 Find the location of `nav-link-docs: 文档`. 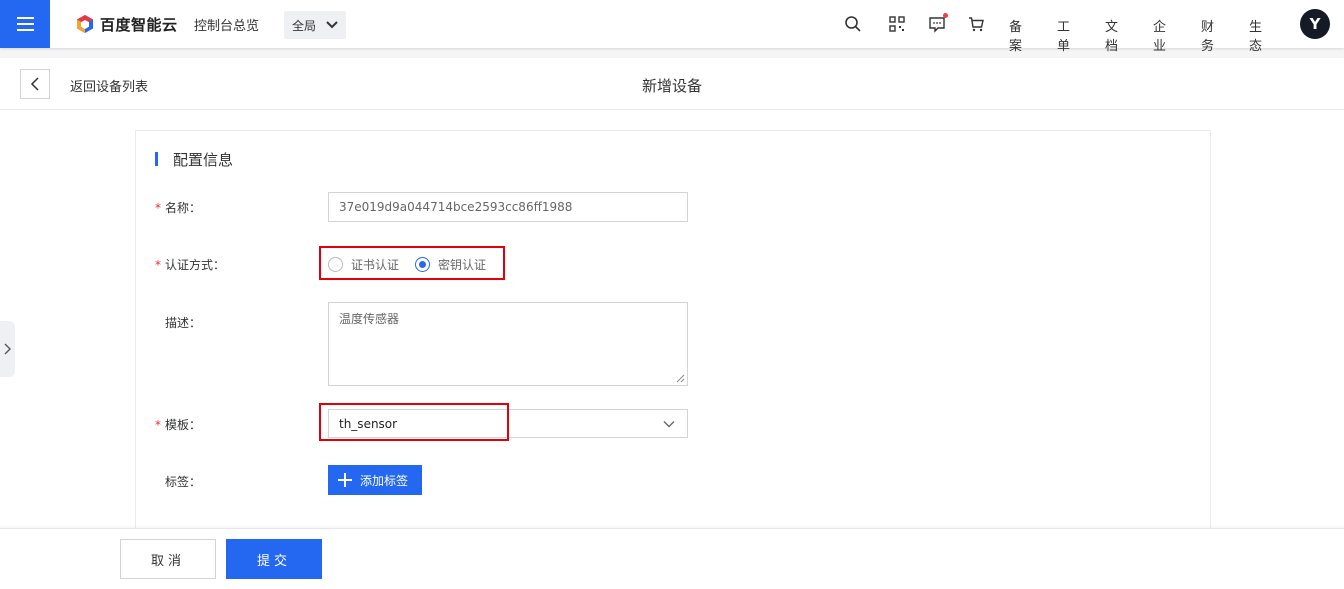

nav-link-docs: 文档 is located at coordinates (1111, 35).